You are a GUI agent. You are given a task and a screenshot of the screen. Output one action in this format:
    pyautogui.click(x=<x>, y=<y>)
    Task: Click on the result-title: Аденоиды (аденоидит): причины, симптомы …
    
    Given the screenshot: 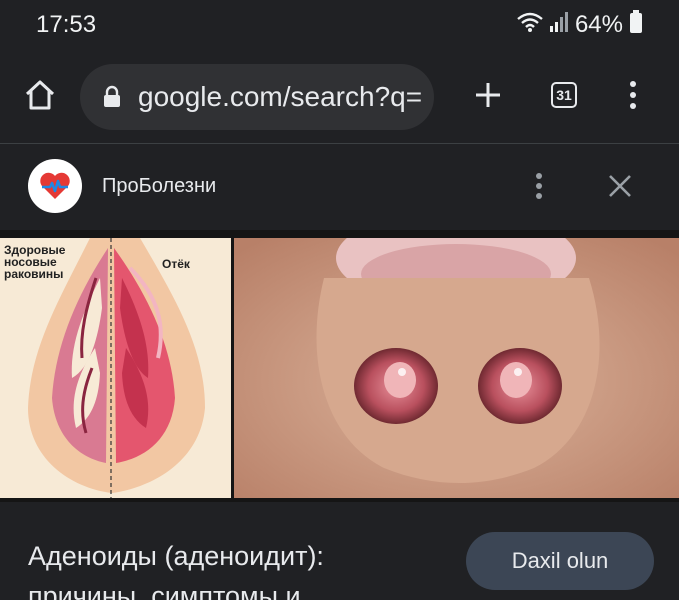 What is the action you would take?
    pyautogui.click(x=233, y=568)
    